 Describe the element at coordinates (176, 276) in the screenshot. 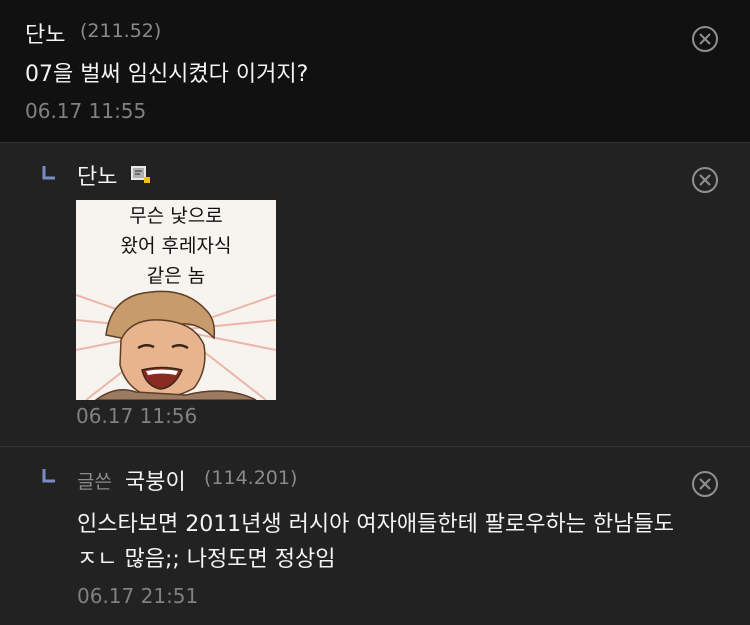

I see `meme-caption-line: 같은 놈` at that location.